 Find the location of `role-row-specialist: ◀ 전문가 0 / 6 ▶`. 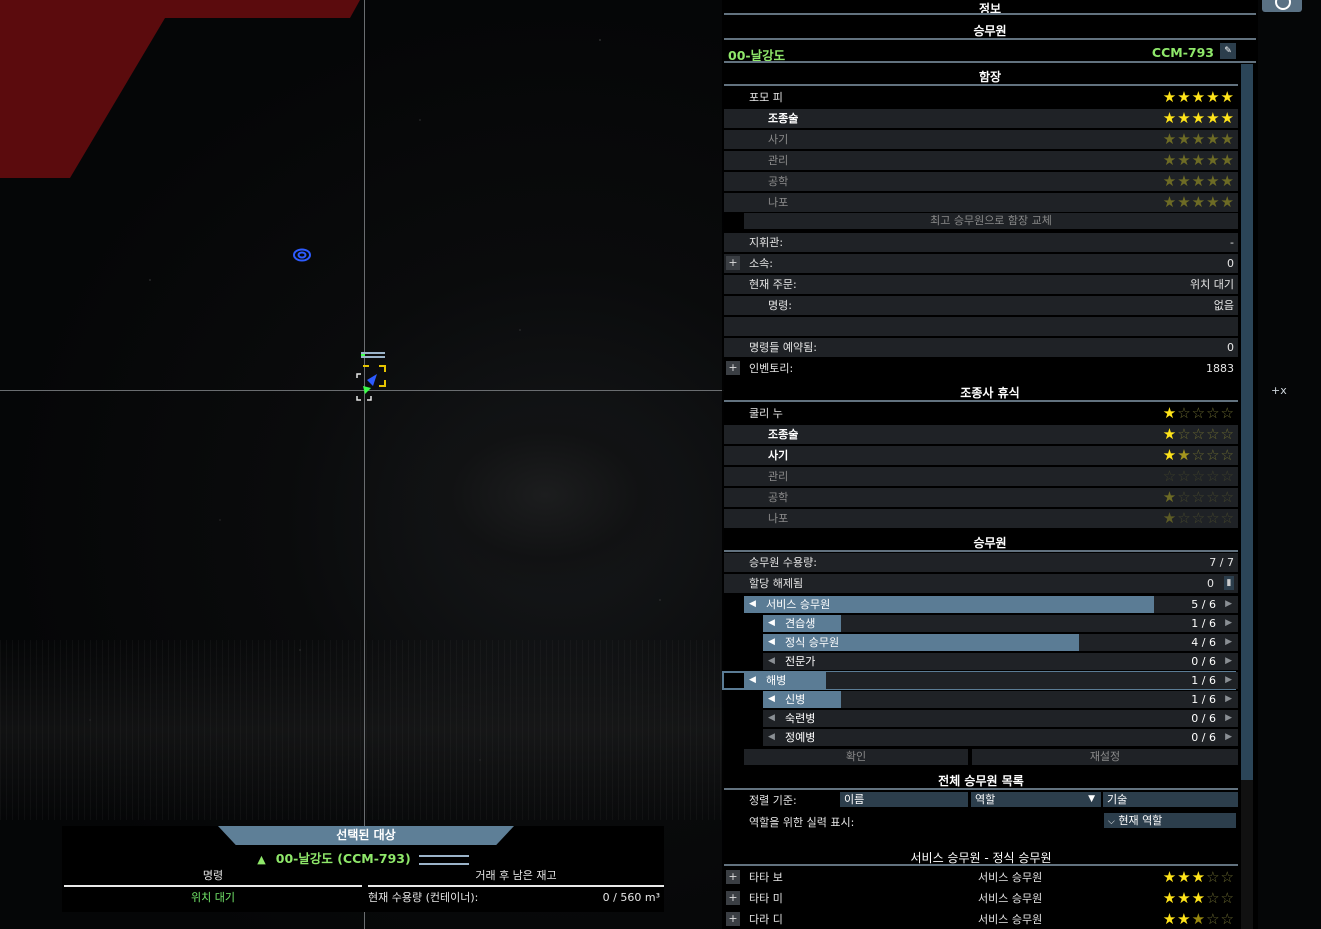

role-row-specialist: ◀ 전문가 0 / 6 ▶ is located at coordinates (1000, 661).